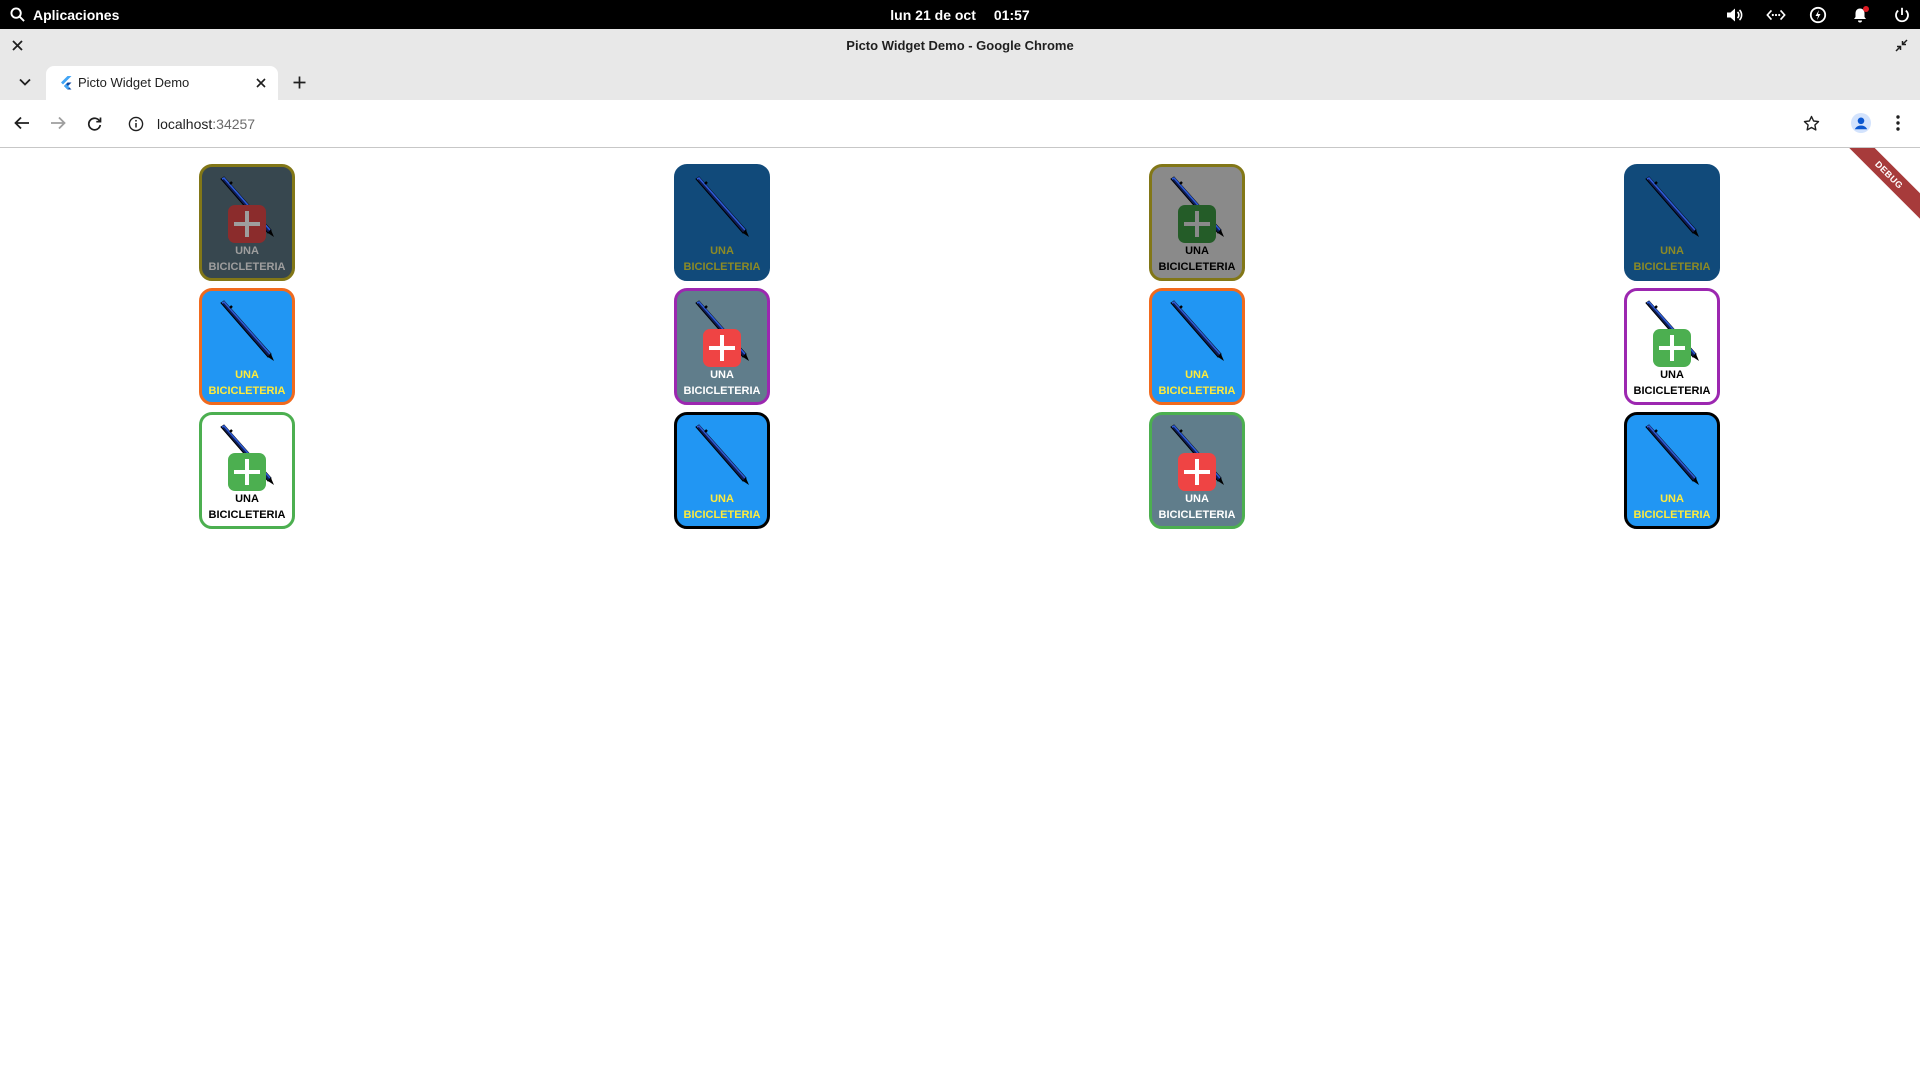 The width and height of the screenshot is (1920, 1080). What do you see at coordinates (1811, 123) in the screenshot?
I see `bookmark-star-icon` at bounding box center [1811, 123].